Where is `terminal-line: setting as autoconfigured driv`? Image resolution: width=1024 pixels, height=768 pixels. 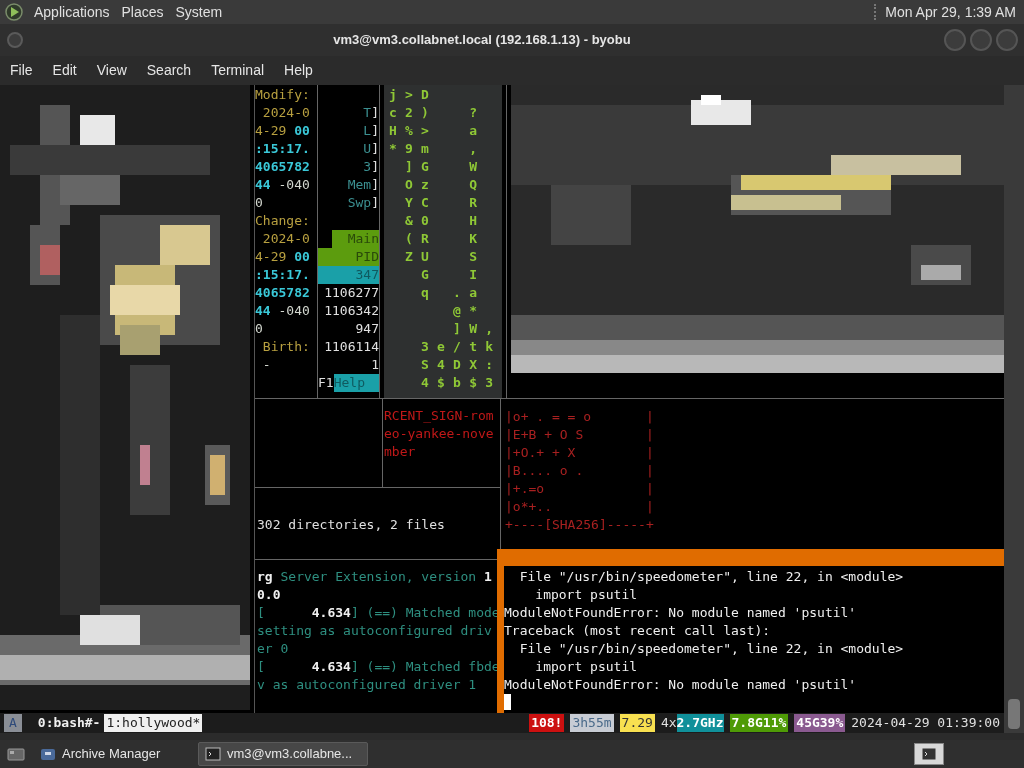
terminal-line: setting as autoconfigured driv is located at coordinates (375, 631).